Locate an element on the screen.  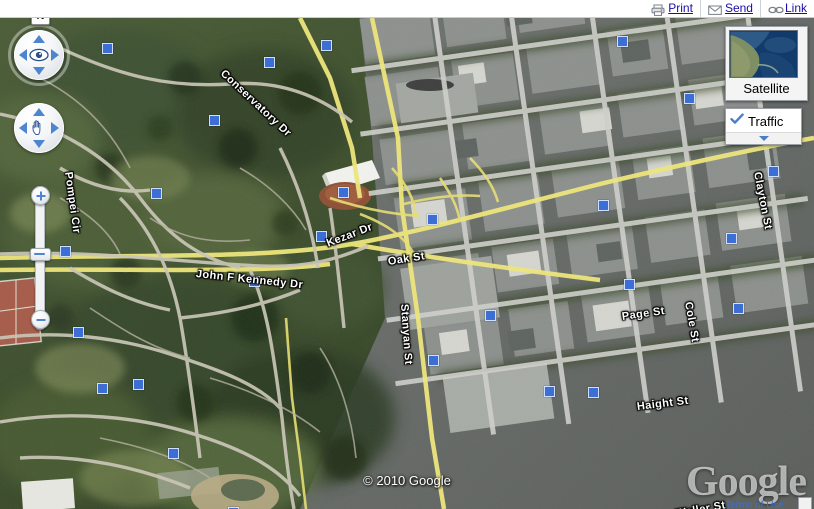
zoom-slider-handle is located at coordinates (40, 254).